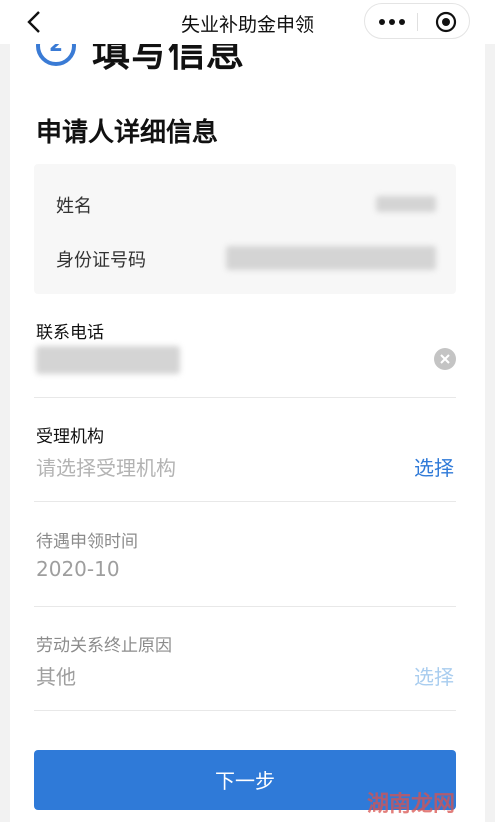 This screenshot has width=495, height=822. I want to click on termination-reason-value: 其他, so click(56, 677).